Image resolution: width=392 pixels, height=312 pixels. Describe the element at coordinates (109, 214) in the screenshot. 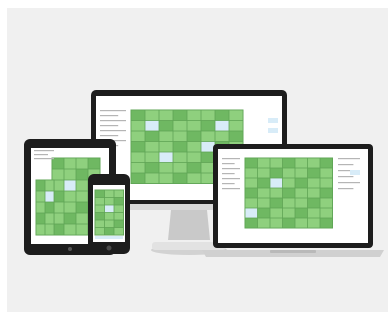

I see `smartphone` at that location.